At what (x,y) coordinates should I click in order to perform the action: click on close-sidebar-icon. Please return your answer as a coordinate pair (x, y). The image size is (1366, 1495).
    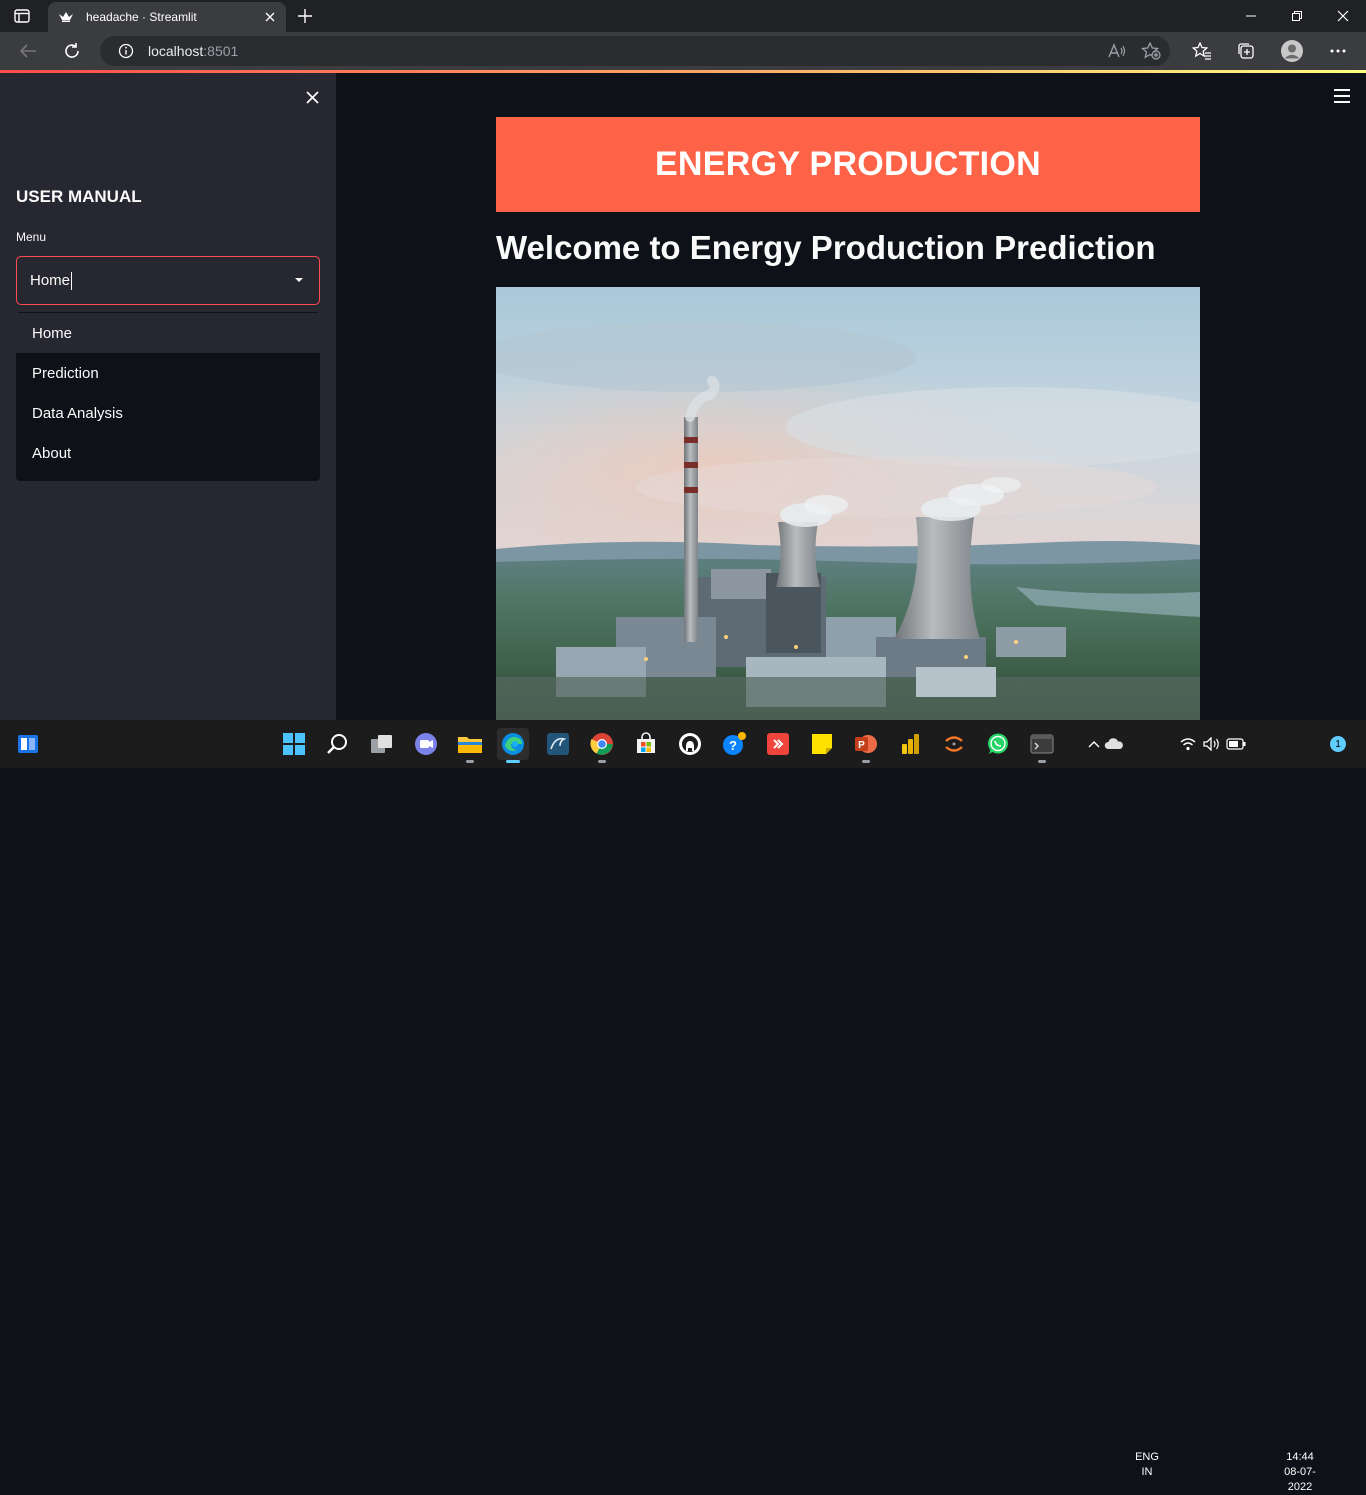
    Looking at the image, I should click on (312, 97).